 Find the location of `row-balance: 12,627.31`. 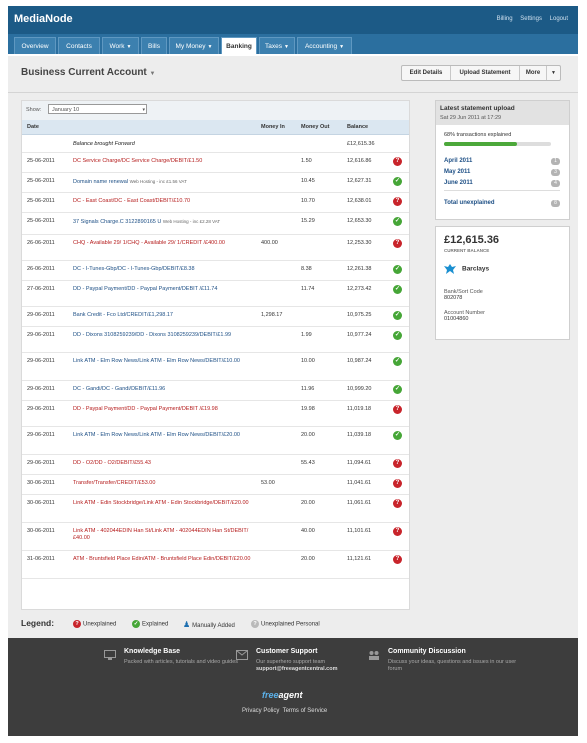

row-balance: 12,627.31 is located at coordinates (359, 181).